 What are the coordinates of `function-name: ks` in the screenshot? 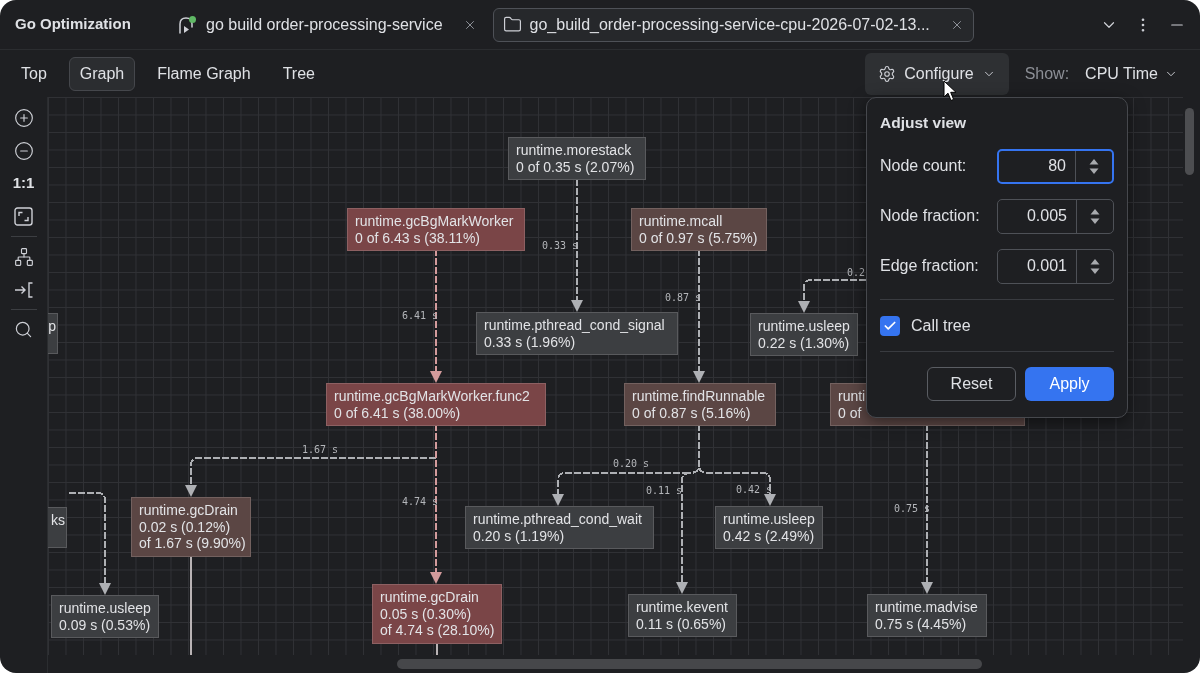 It's located at (58, 520).